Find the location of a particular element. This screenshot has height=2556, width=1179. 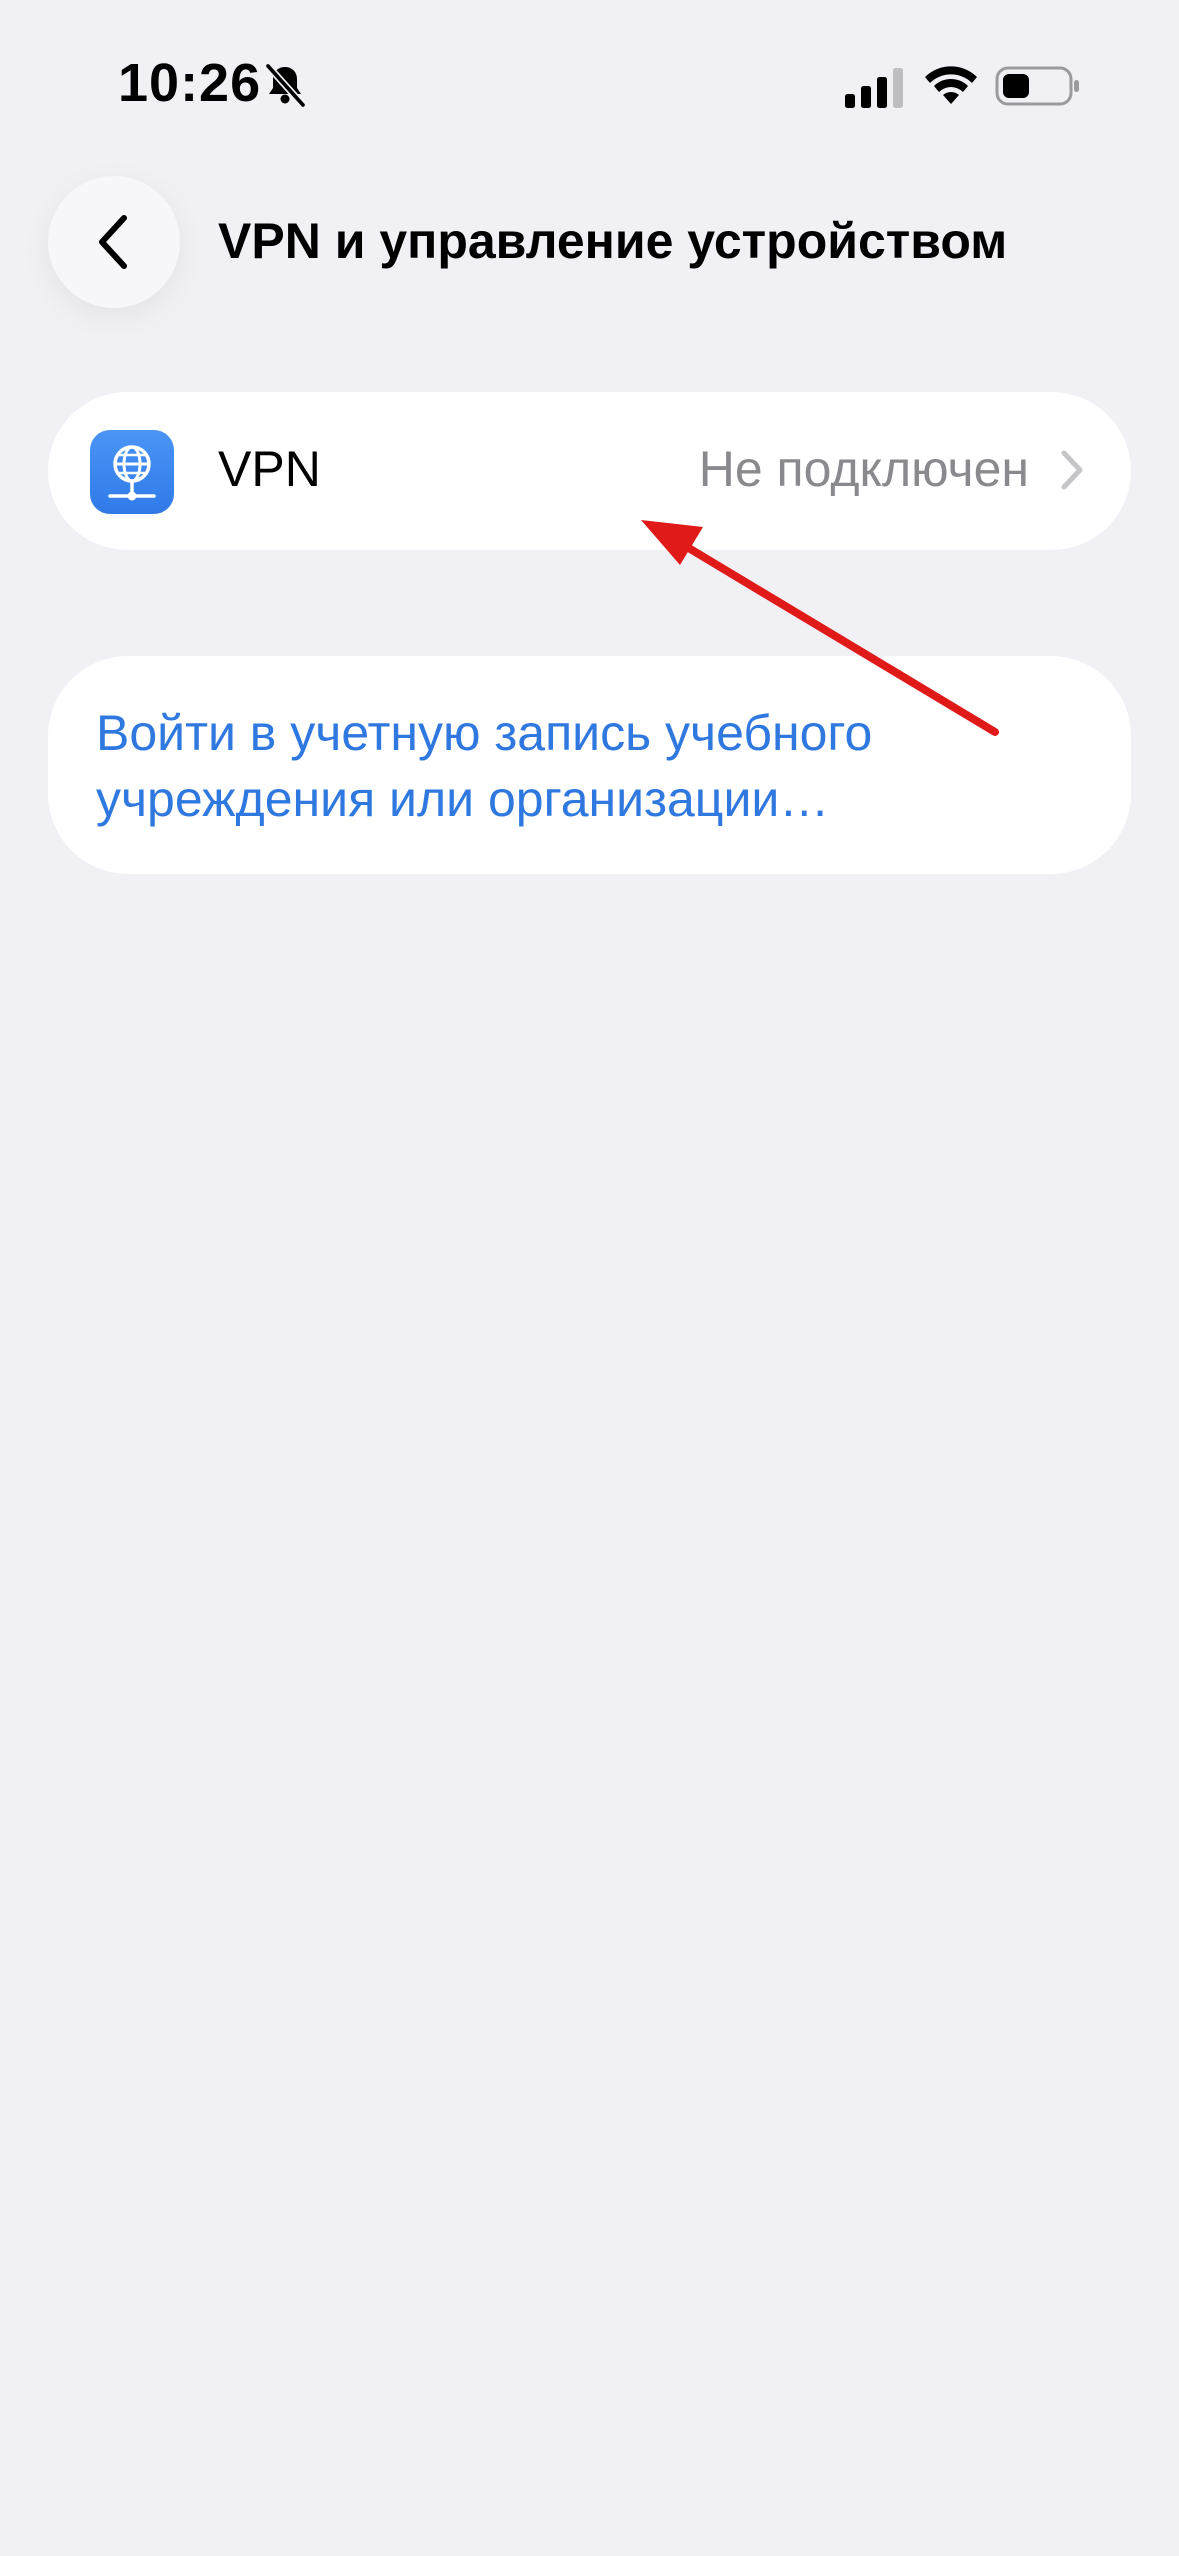

vpn-status: Не подключен is located at coordinates (863, 469).